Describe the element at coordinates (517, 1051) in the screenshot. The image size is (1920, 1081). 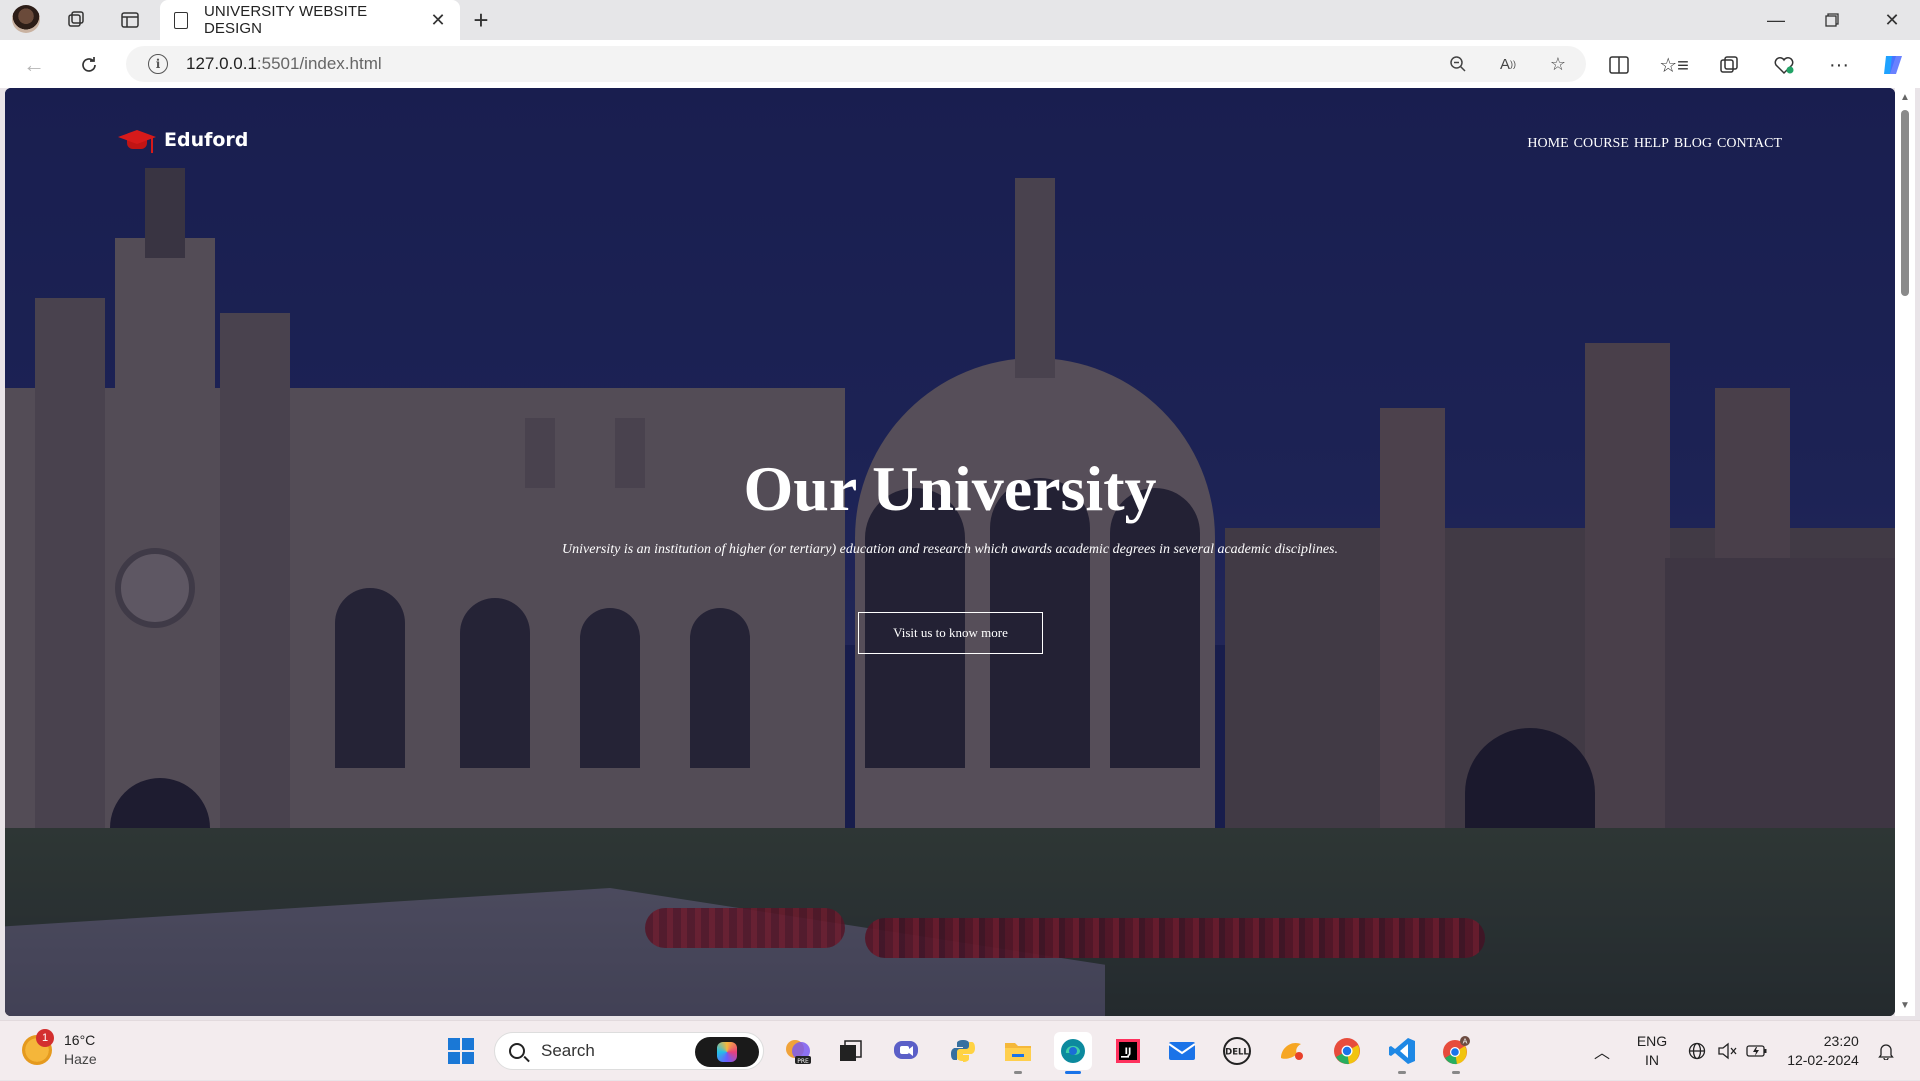
I see `search-icon` at that location.